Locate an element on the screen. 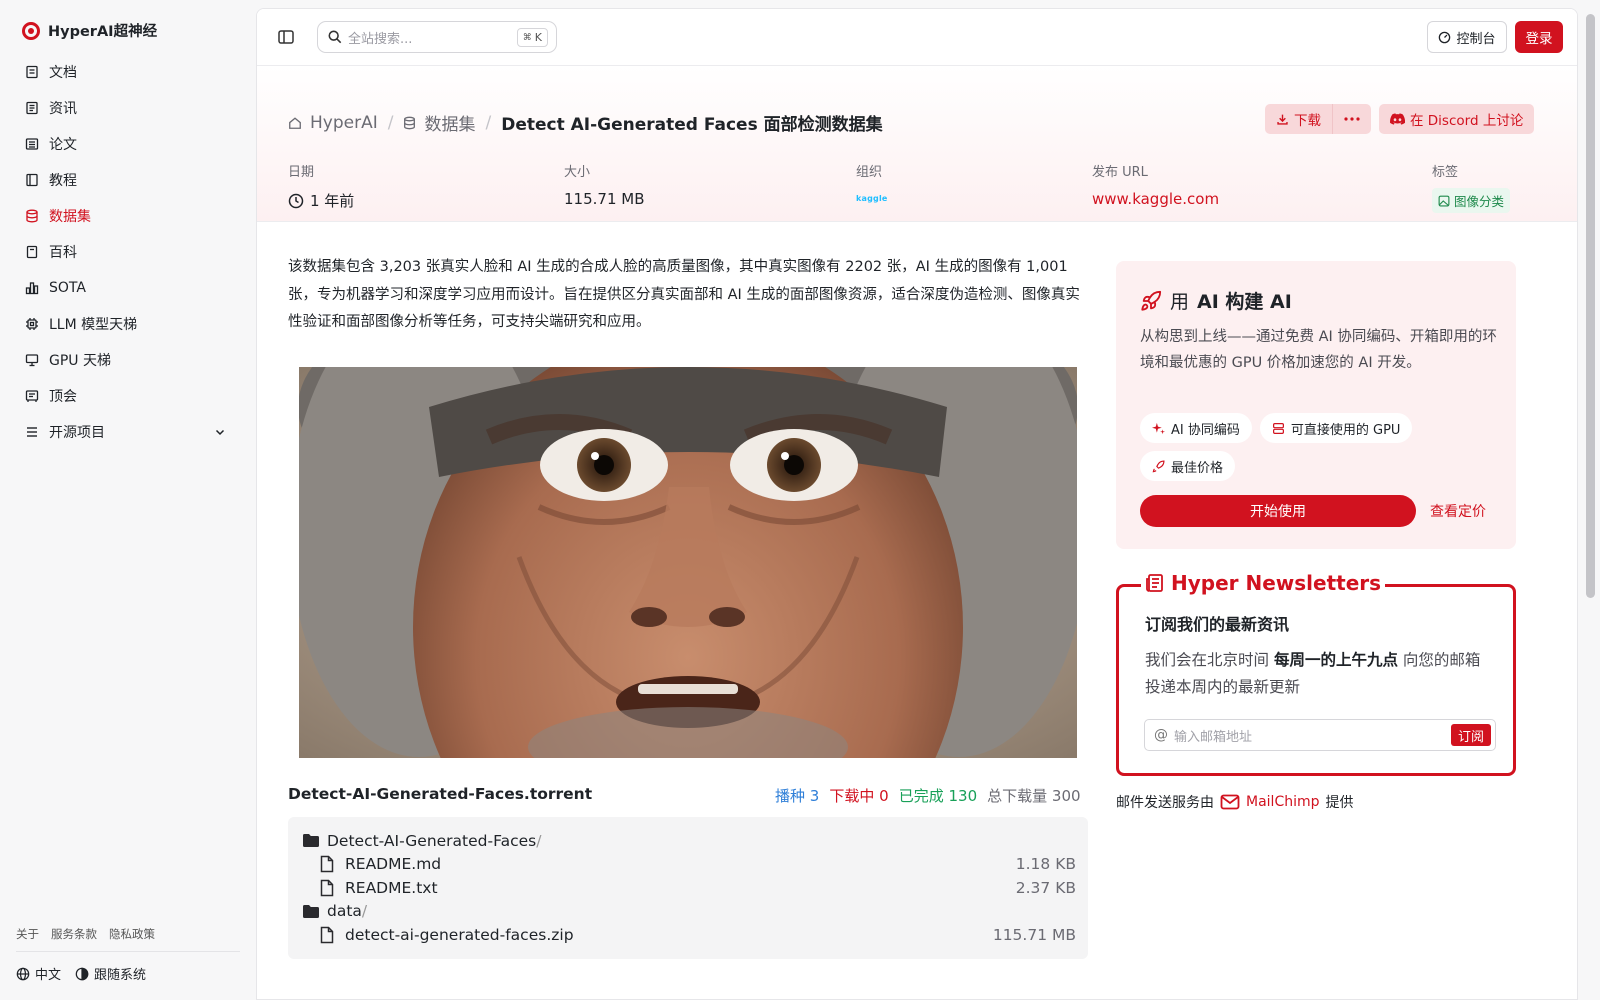 The image size is (1600, 1000). brand-name: HyperAI超神经 is located at coordinates (103, 32).